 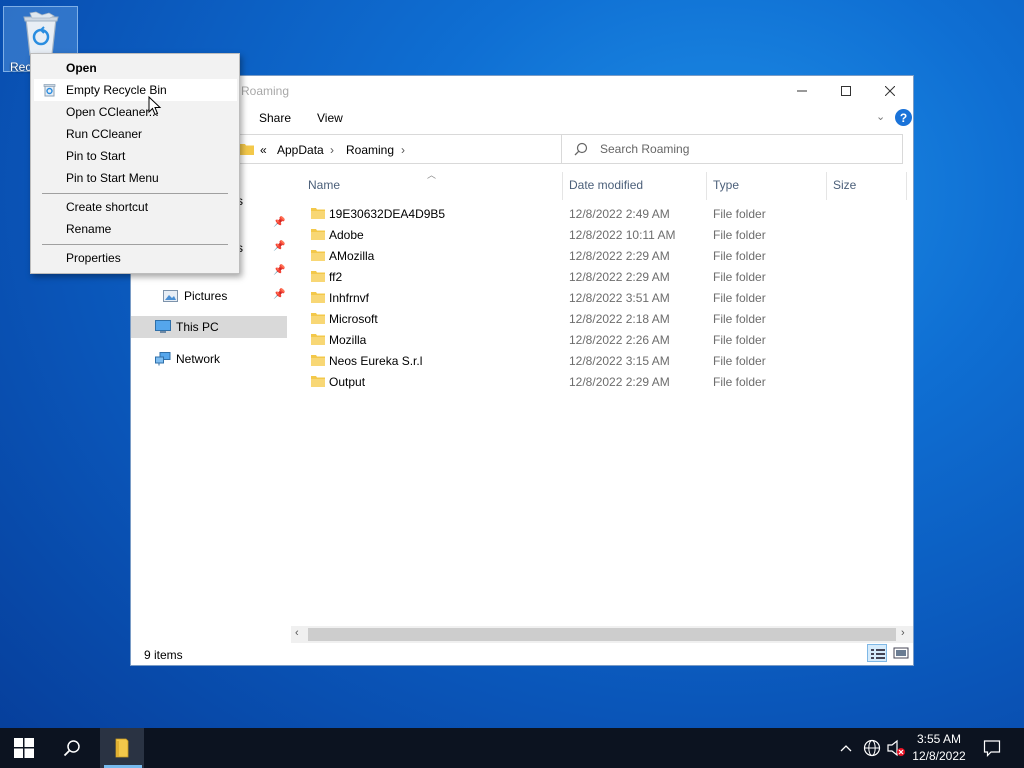 I want to click on file-name: Microsoft, so click(x=353, y=319).